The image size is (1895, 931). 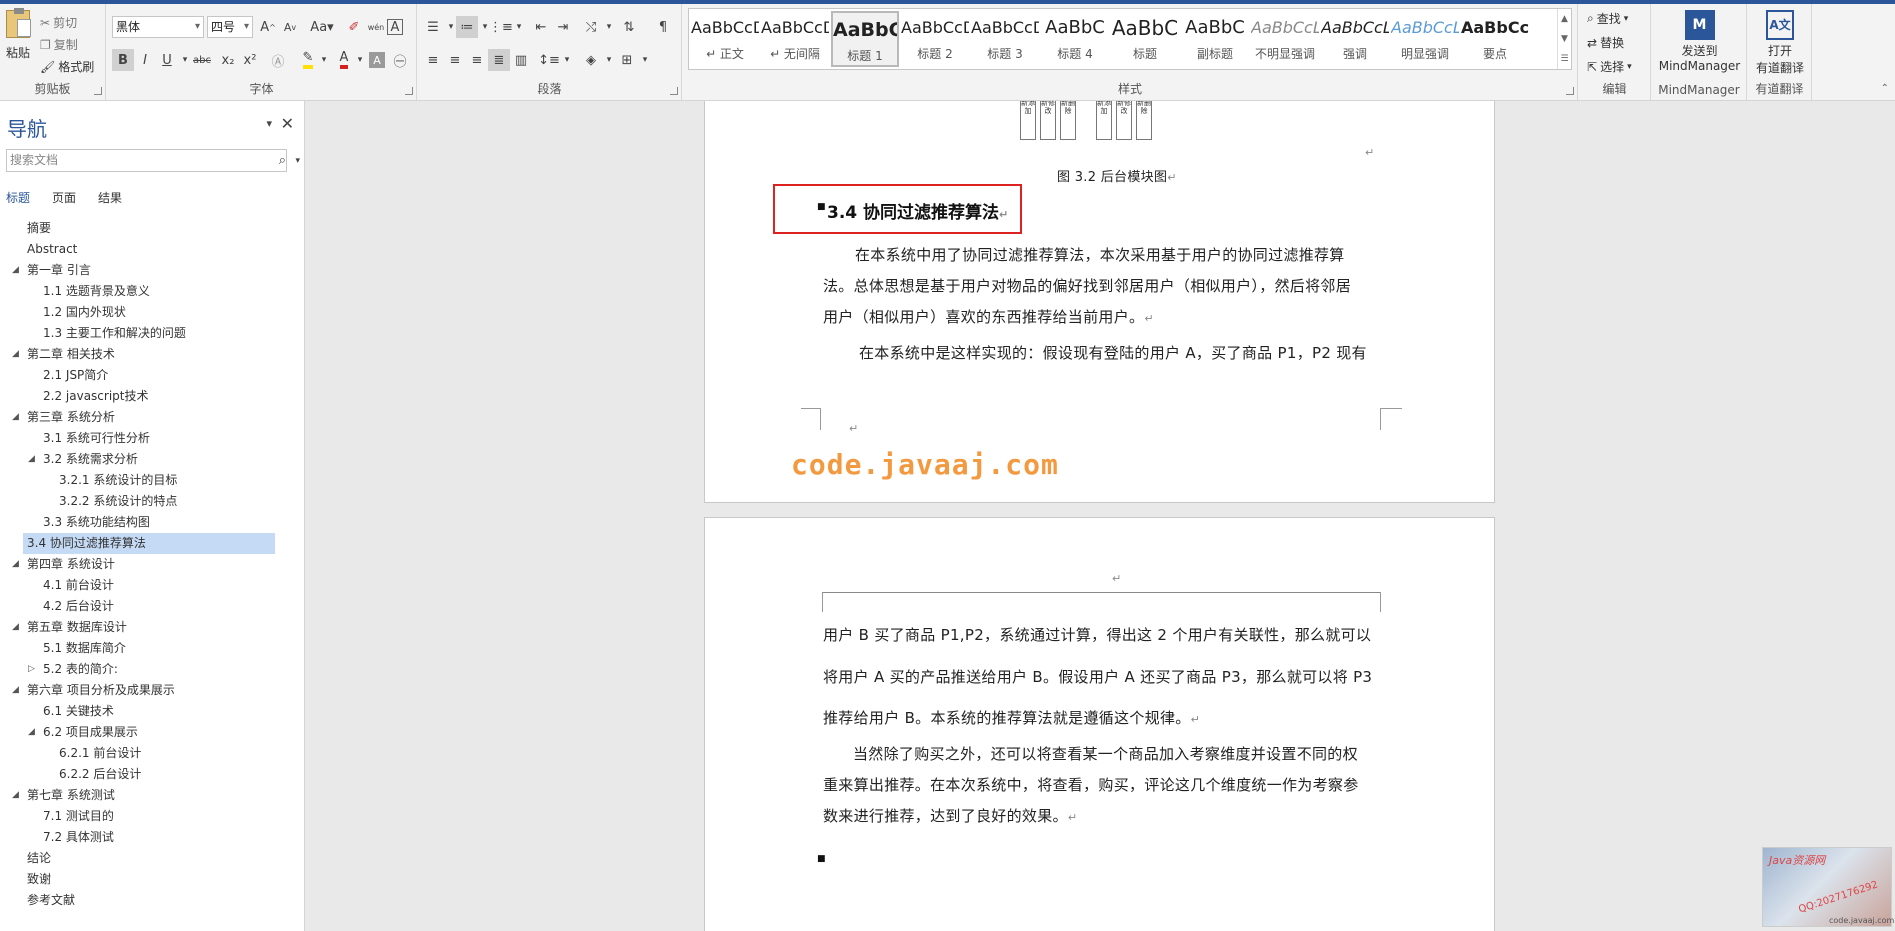 I want to click on style-intense-emphasis: AaBbCcL 明显强调, so click(x=1425, y=39).